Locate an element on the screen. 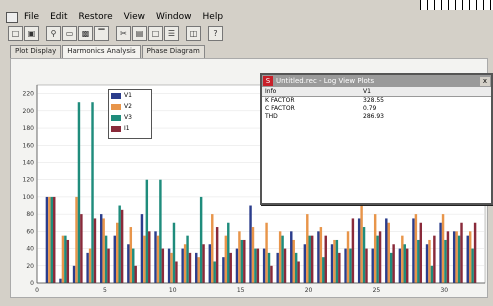 Image resolution: width=493 pixels, height=306 pixels. log-column-info: Info is located at coordinates (312, 91).